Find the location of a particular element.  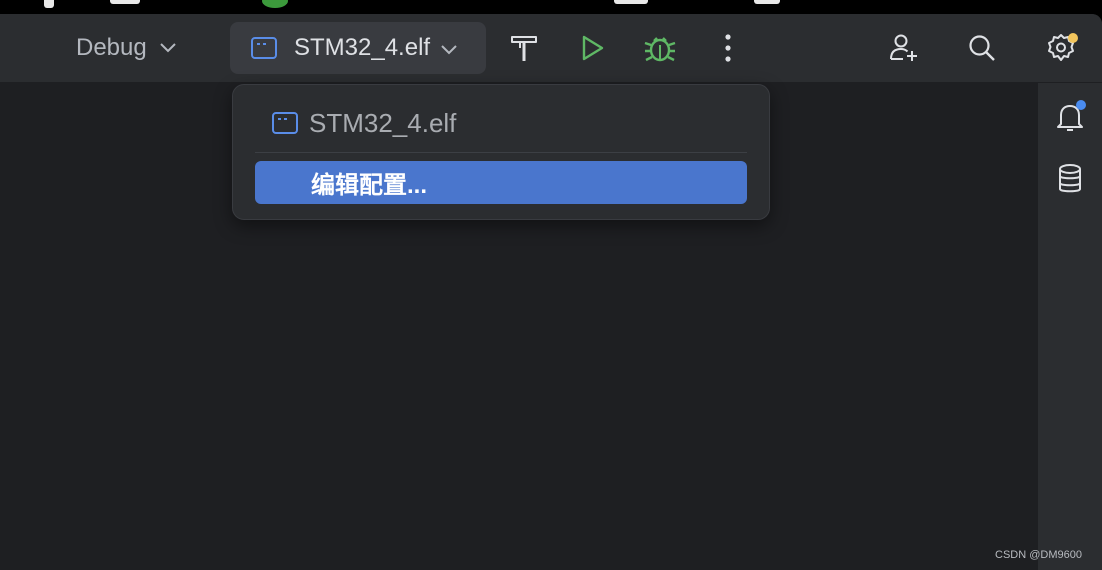

build-config-label: Debug is located at coordinates (111, 47).